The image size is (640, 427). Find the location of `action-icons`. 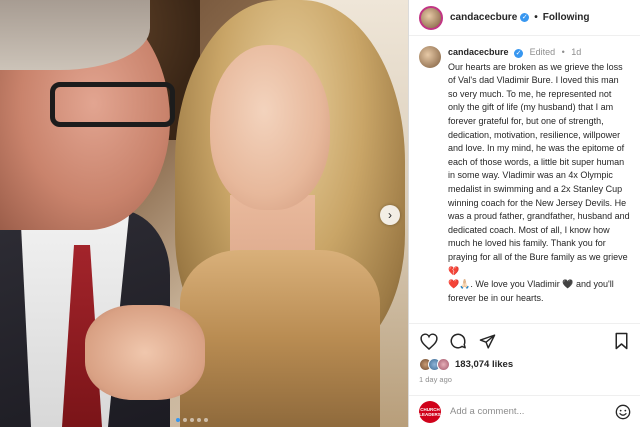

action-icons is located at coordinates (525, 341).